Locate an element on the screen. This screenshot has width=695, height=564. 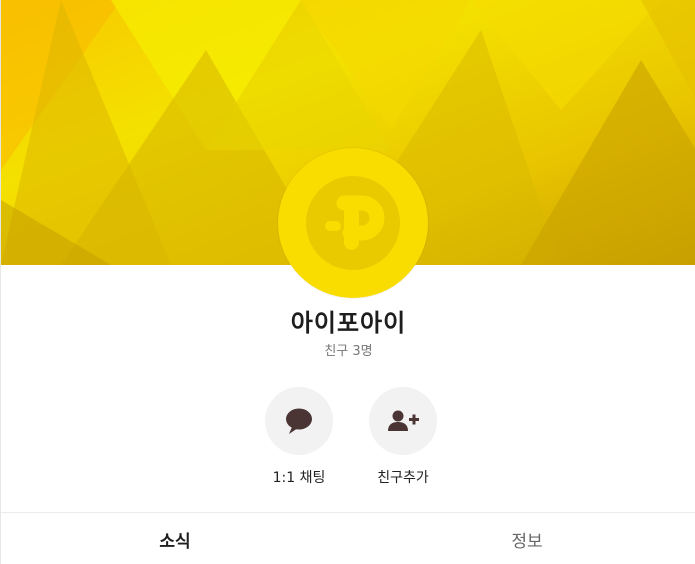
tab-info: 정보 is located at coordinates (524, 539).